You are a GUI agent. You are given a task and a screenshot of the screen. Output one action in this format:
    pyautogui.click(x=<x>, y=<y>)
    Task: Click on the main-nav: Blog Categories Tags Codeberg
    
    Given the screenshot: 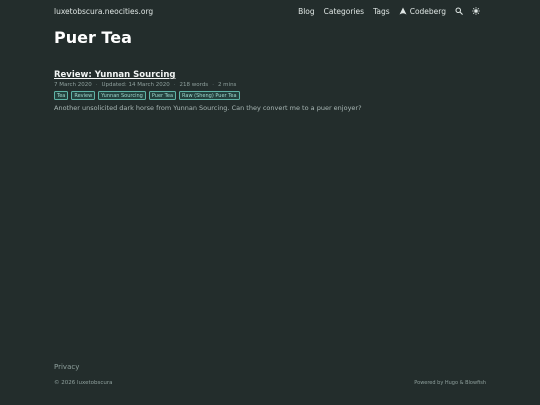 What is the action you would take?
    pyautogui.click(x=389, y=11)
    